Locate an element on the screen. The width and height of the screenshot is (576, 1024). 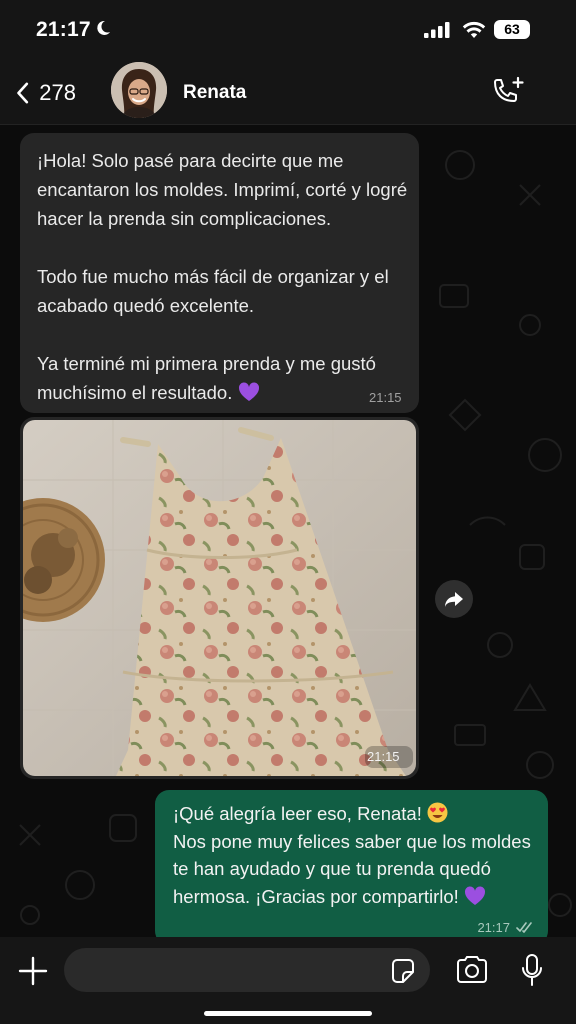
unread-count: 278 is located at coordinates (57, 92).